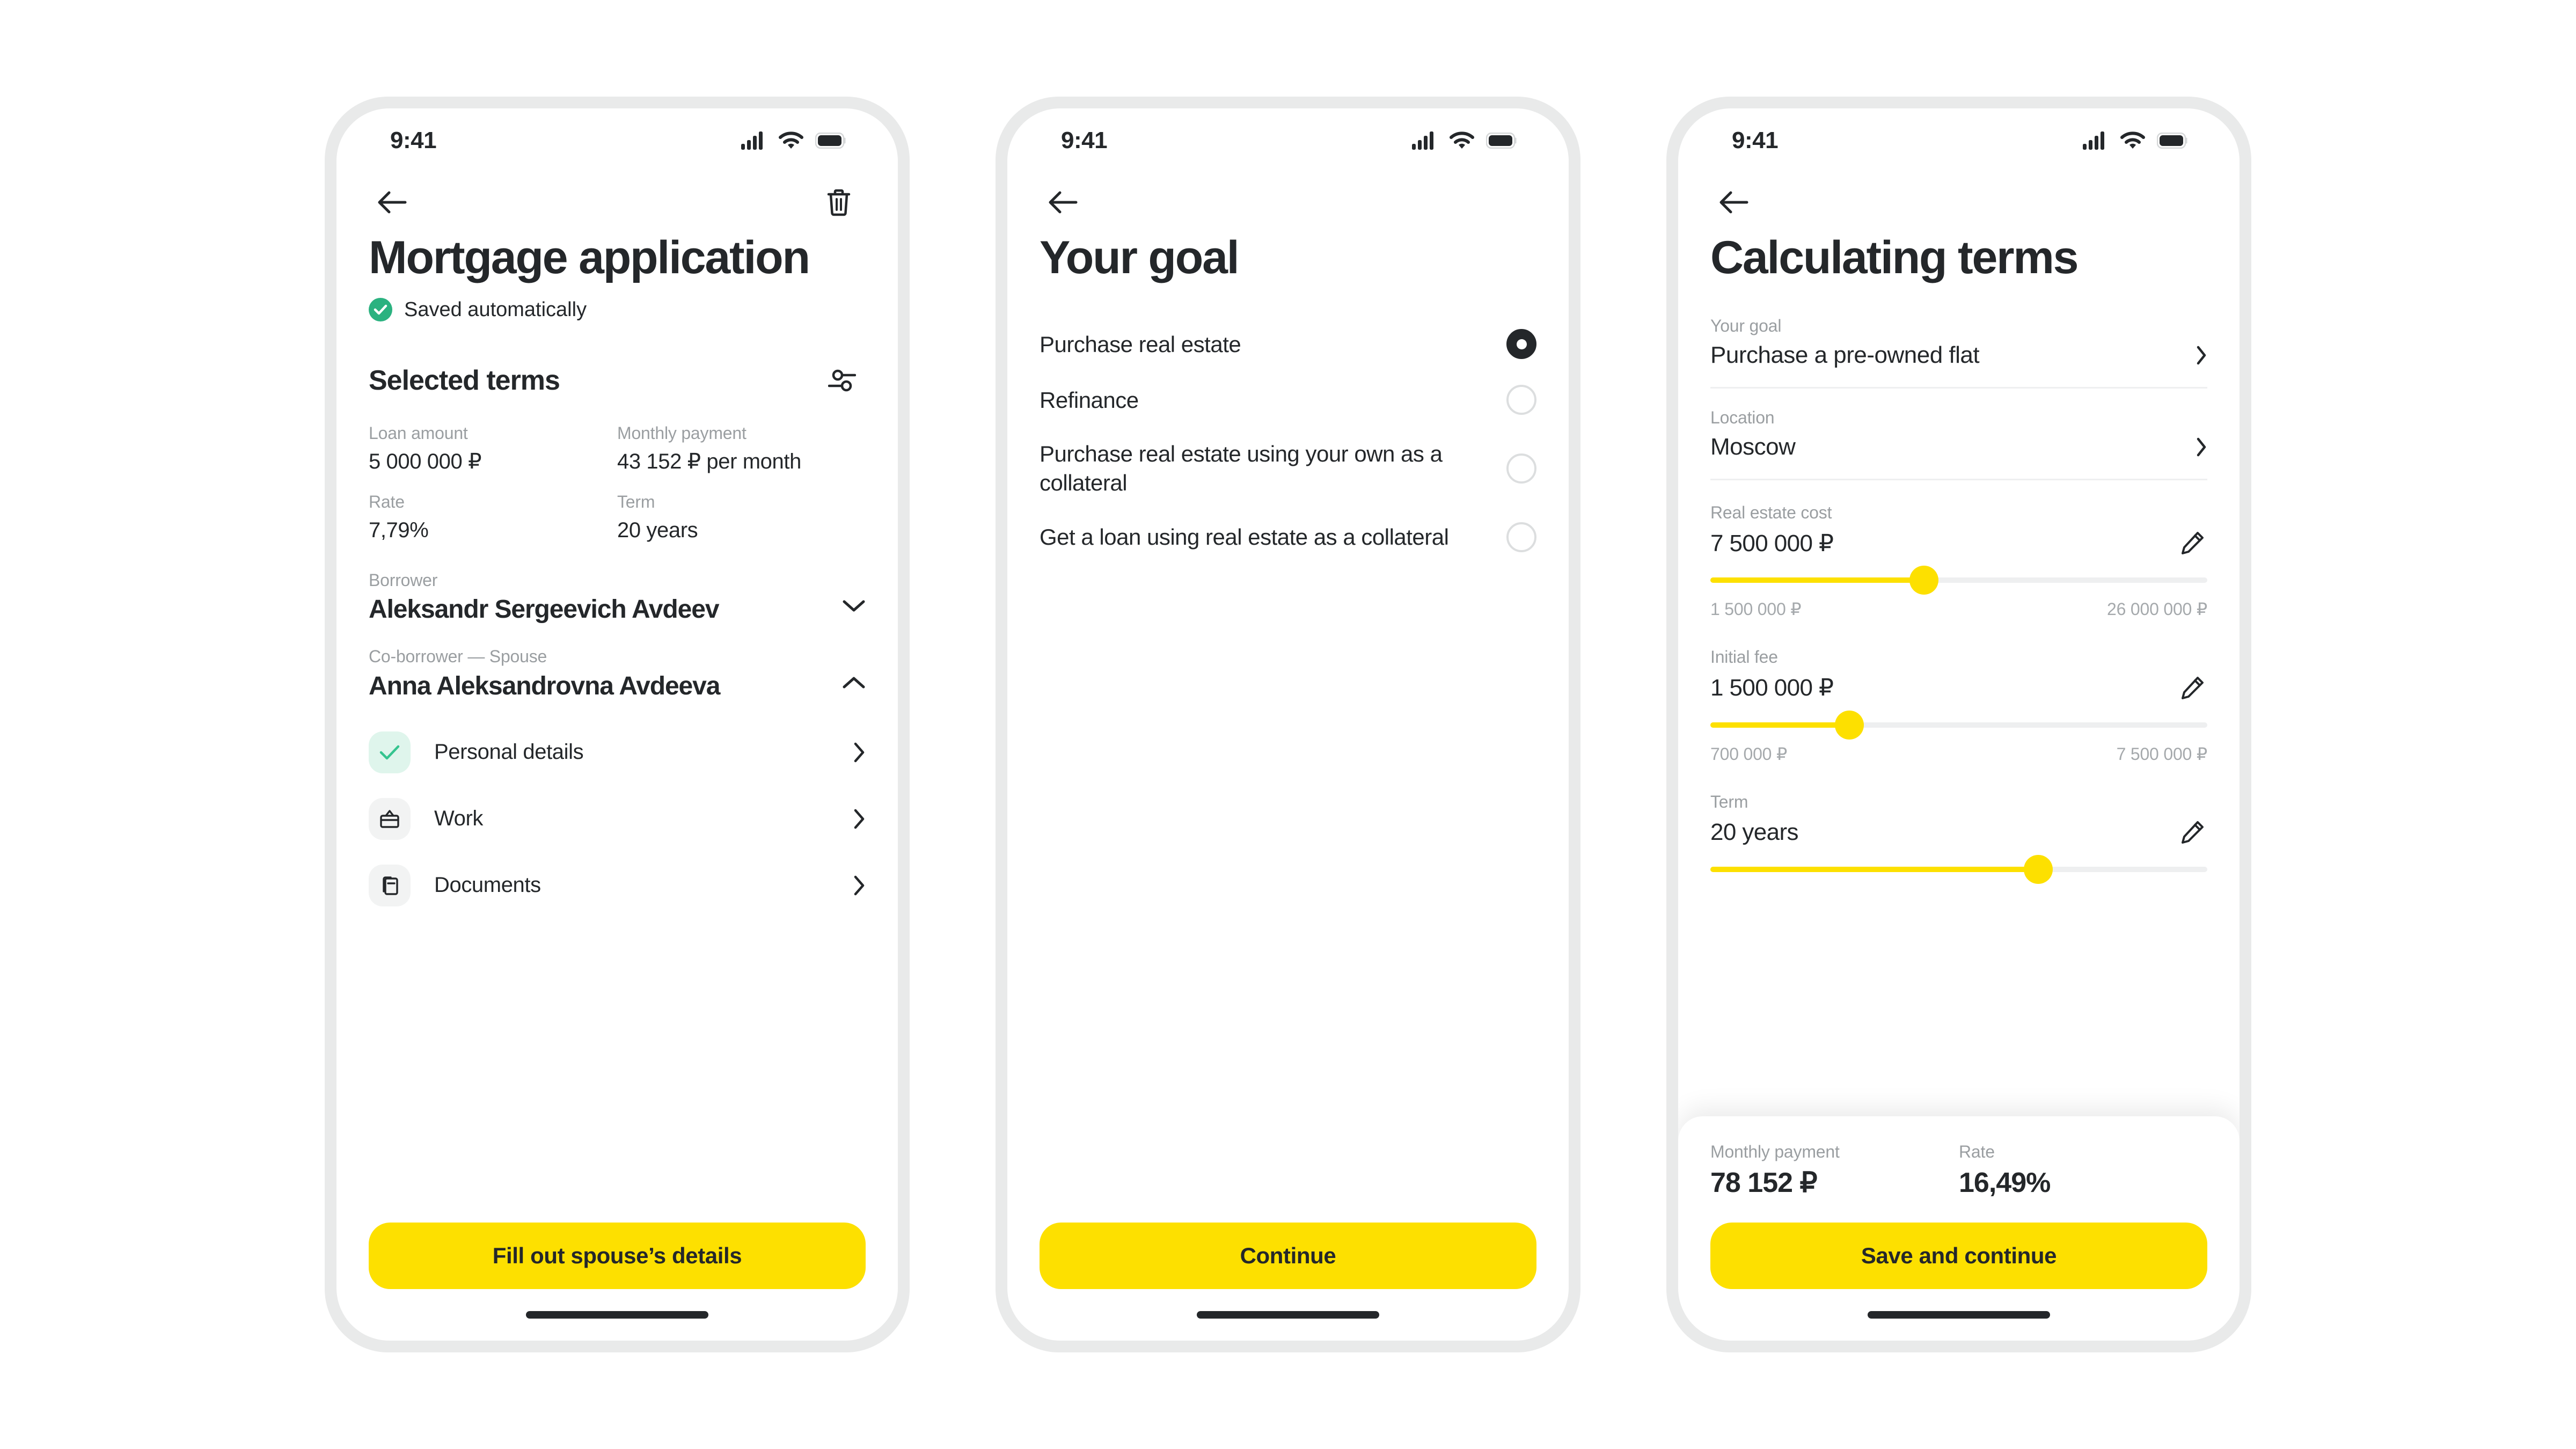 The height and width of the screenshot is (1449, 2576). Describe the element at coordinates (1958, 343) in the screenshot. I see `field-your-goal: Your goal Purchase a pre-owned flat` at that location.